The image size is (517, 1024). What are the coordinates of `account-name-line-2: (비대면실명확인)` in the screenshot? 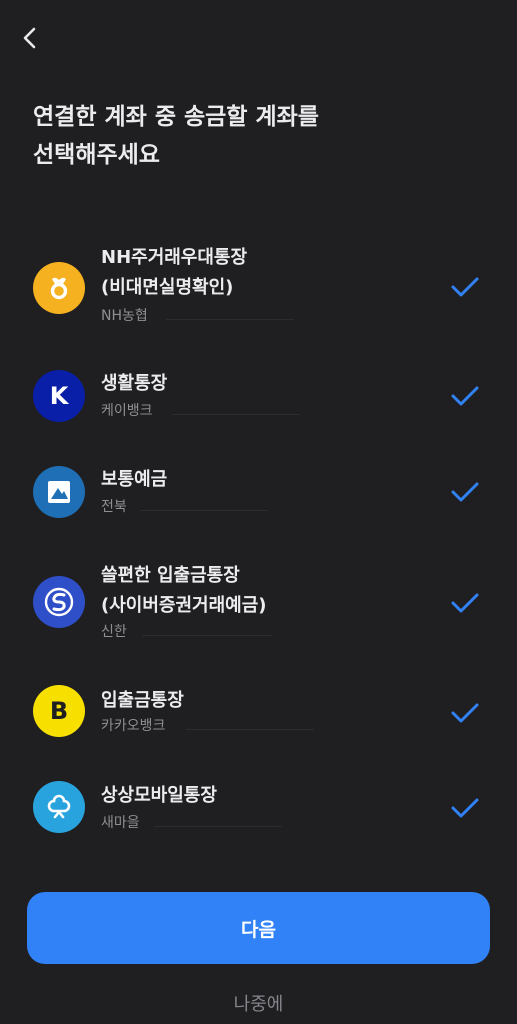 It's located at (167, 287).